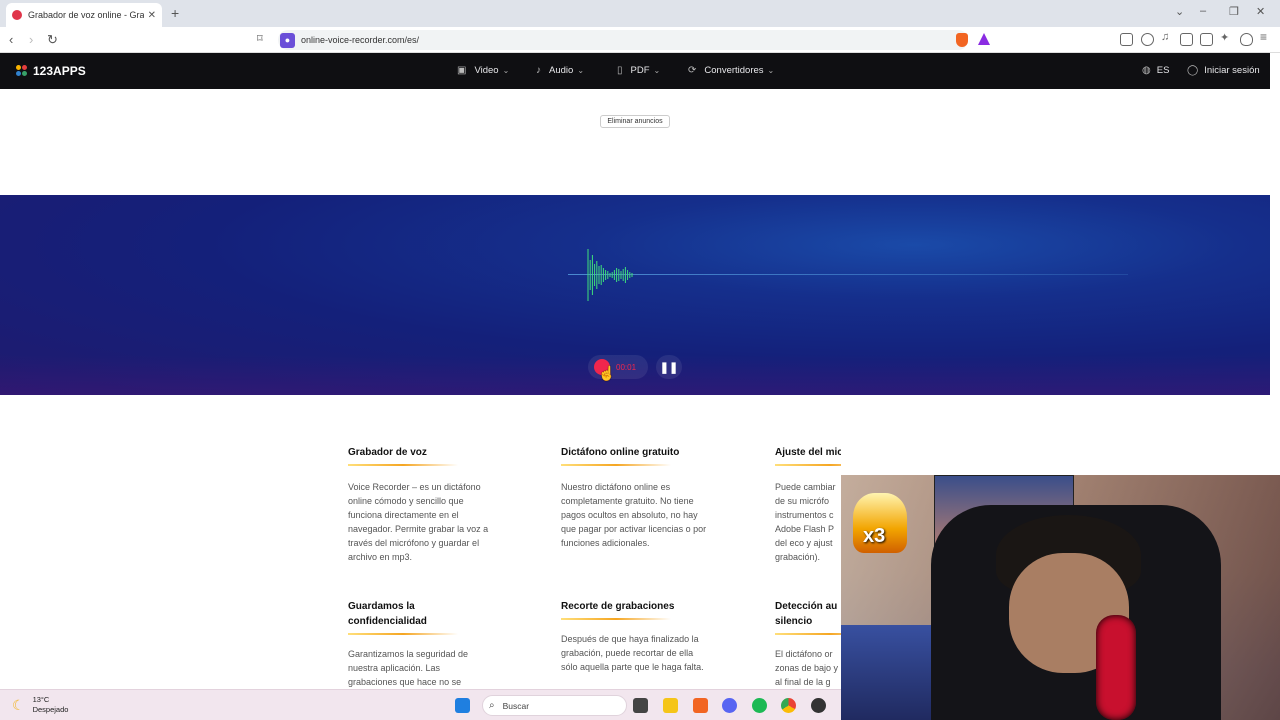  What do you see at coordinates (22, 71) in the screenshot?
I see `logo-dots-icon` at bounding box center [22, 71].